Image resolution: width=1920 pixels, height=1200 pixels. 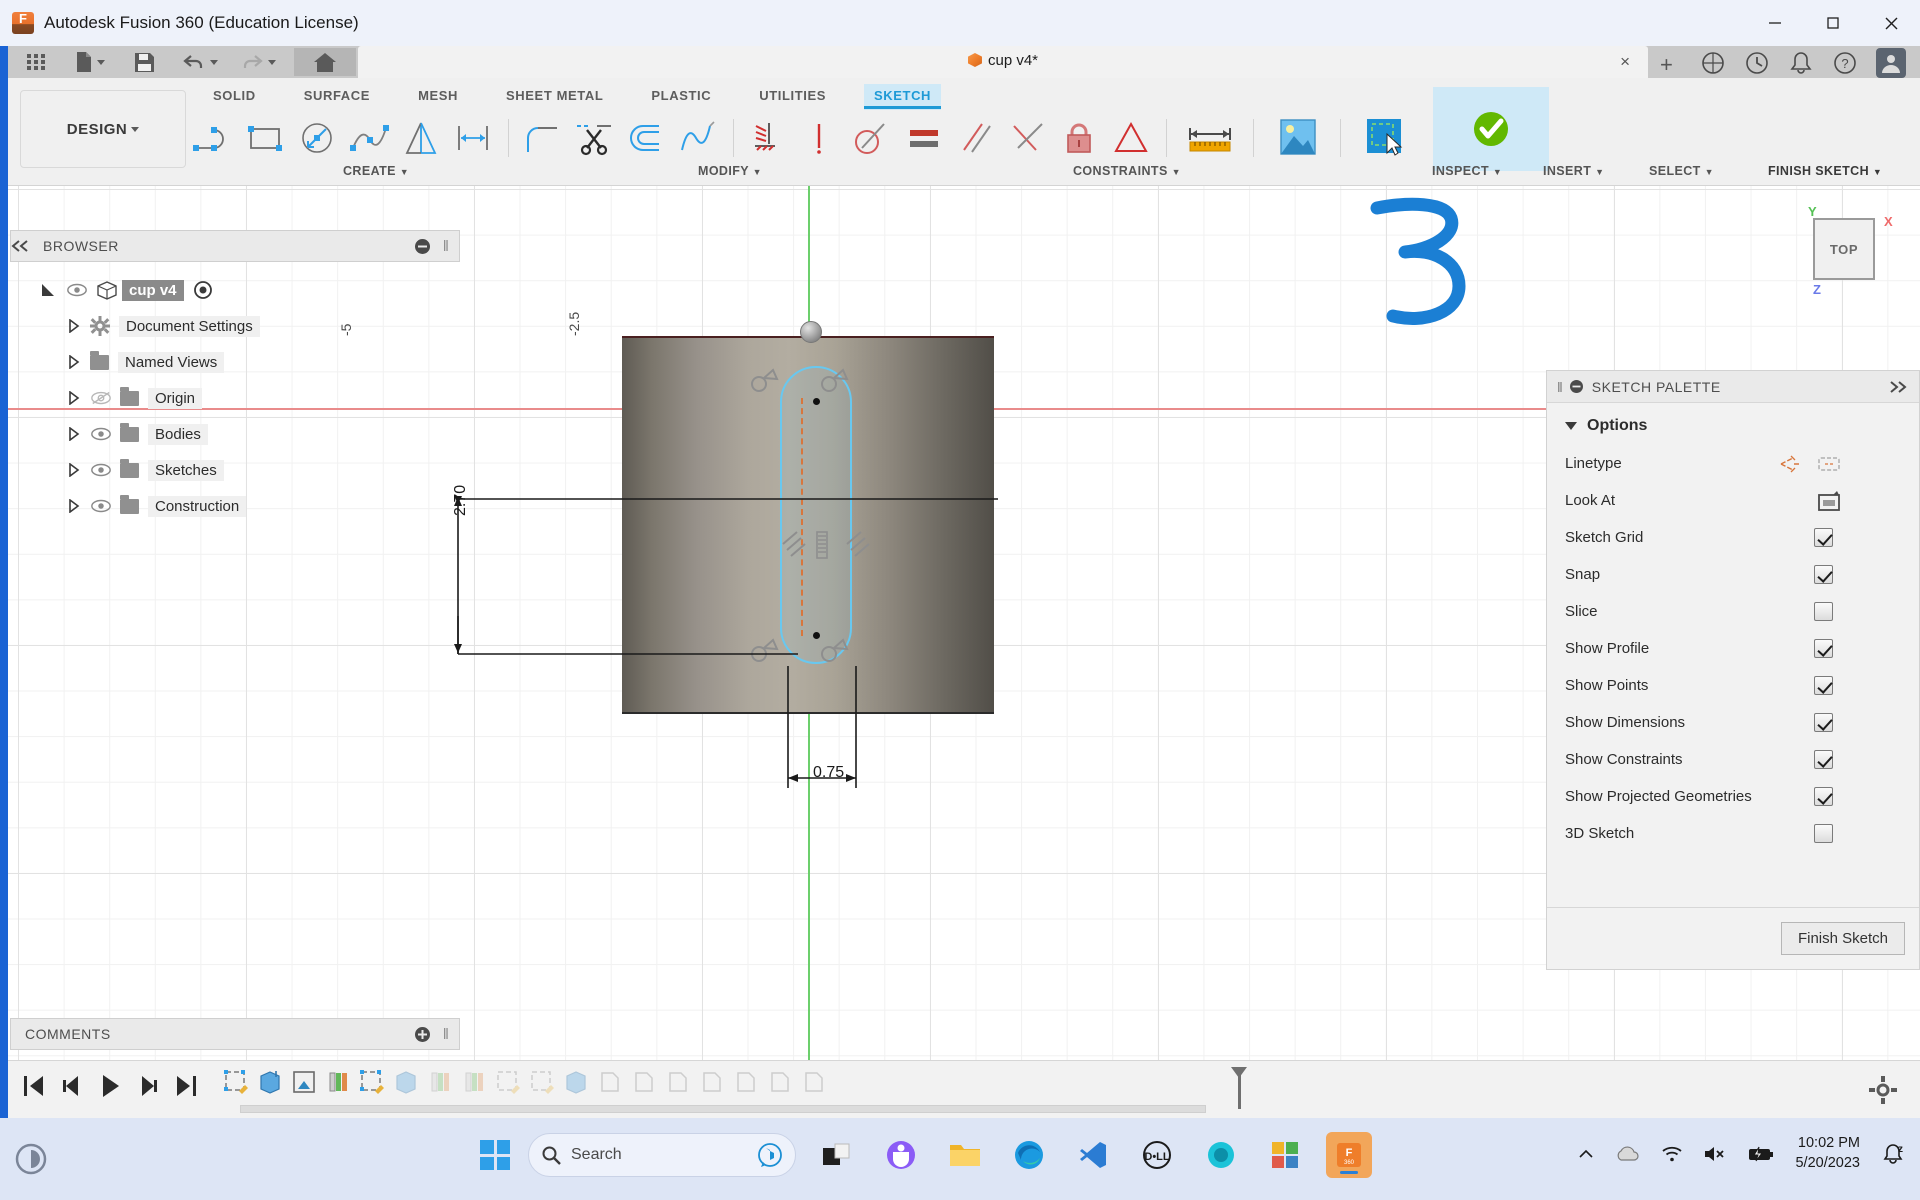 I want to click on finish-sketch-check-icon, so click(x=1491, y=129).